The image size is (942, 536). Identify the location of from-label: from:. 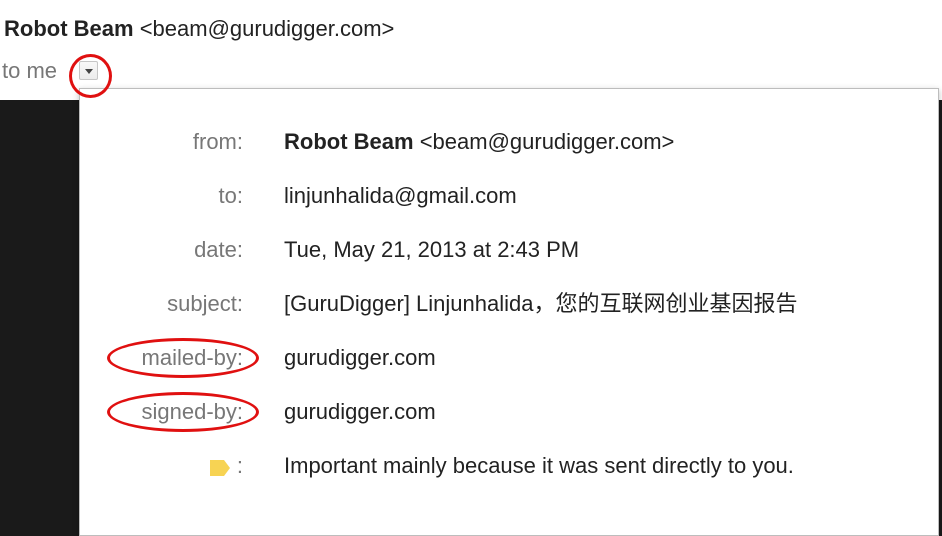
(217, 141).